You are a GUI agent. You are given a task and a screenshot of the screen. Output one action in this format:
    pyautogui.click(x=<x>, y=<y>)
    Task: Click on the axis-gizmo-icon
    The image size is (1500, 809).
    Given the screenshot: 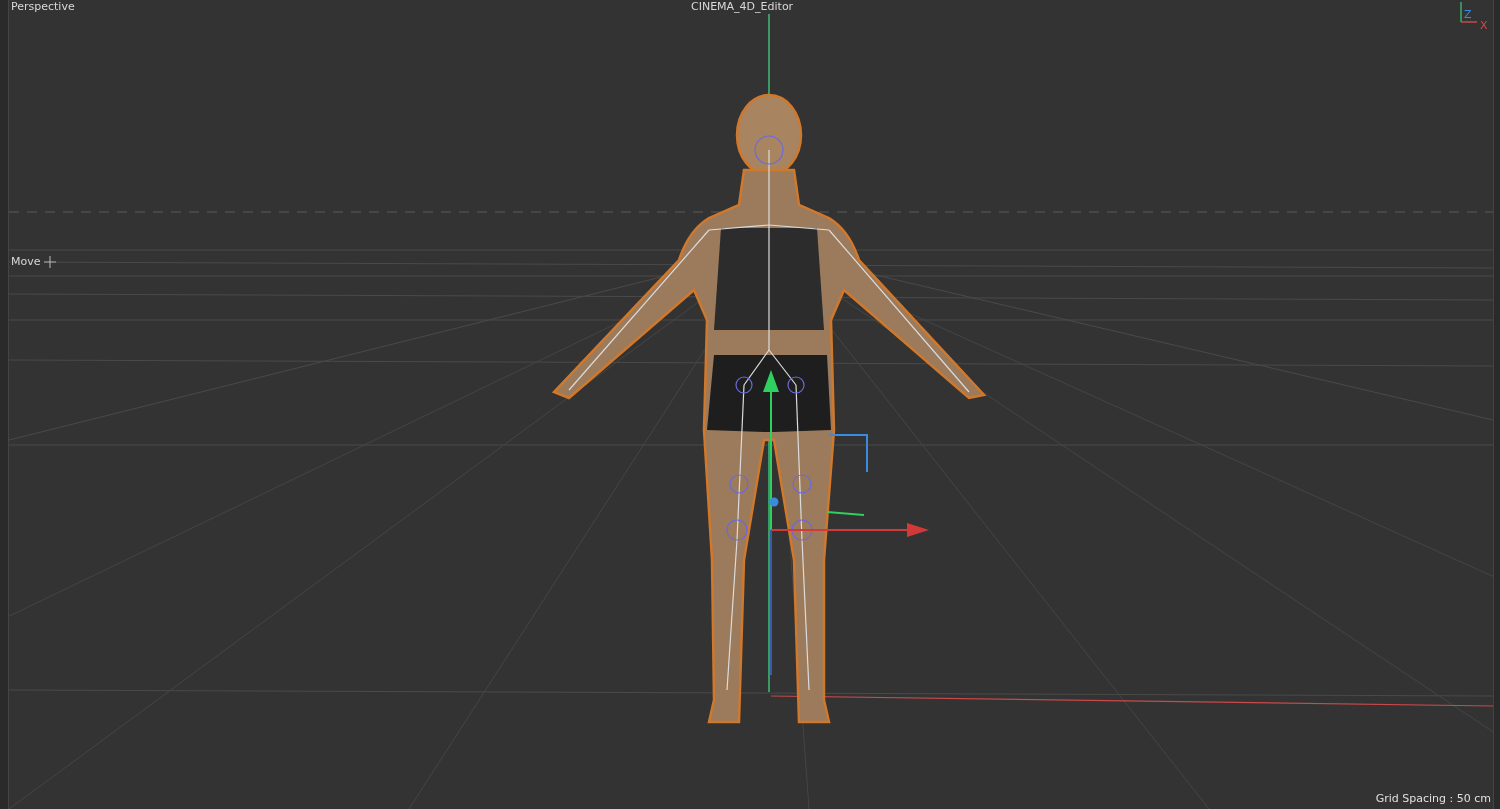 What is the action you would take?
    pyautogui.click(x=1469, y=12)
    